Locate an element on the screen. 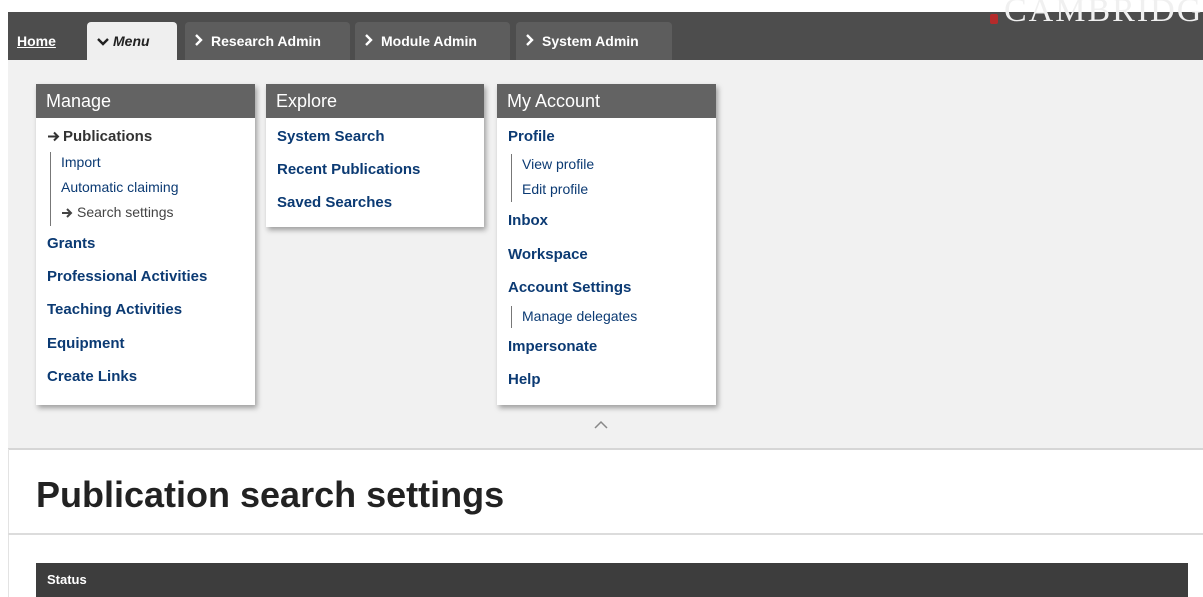  tab-module-admin: Module Admin is located at coordinates (432, 41).